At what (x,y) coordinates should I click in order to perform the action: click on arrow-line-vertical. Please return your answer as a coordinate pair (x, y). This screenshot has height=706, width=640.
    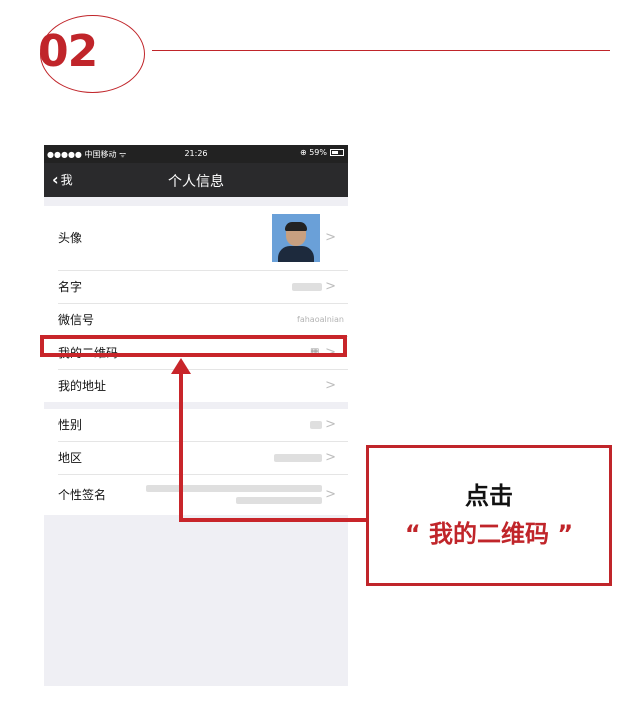
    Looking at the image, I should click on (181, 447).